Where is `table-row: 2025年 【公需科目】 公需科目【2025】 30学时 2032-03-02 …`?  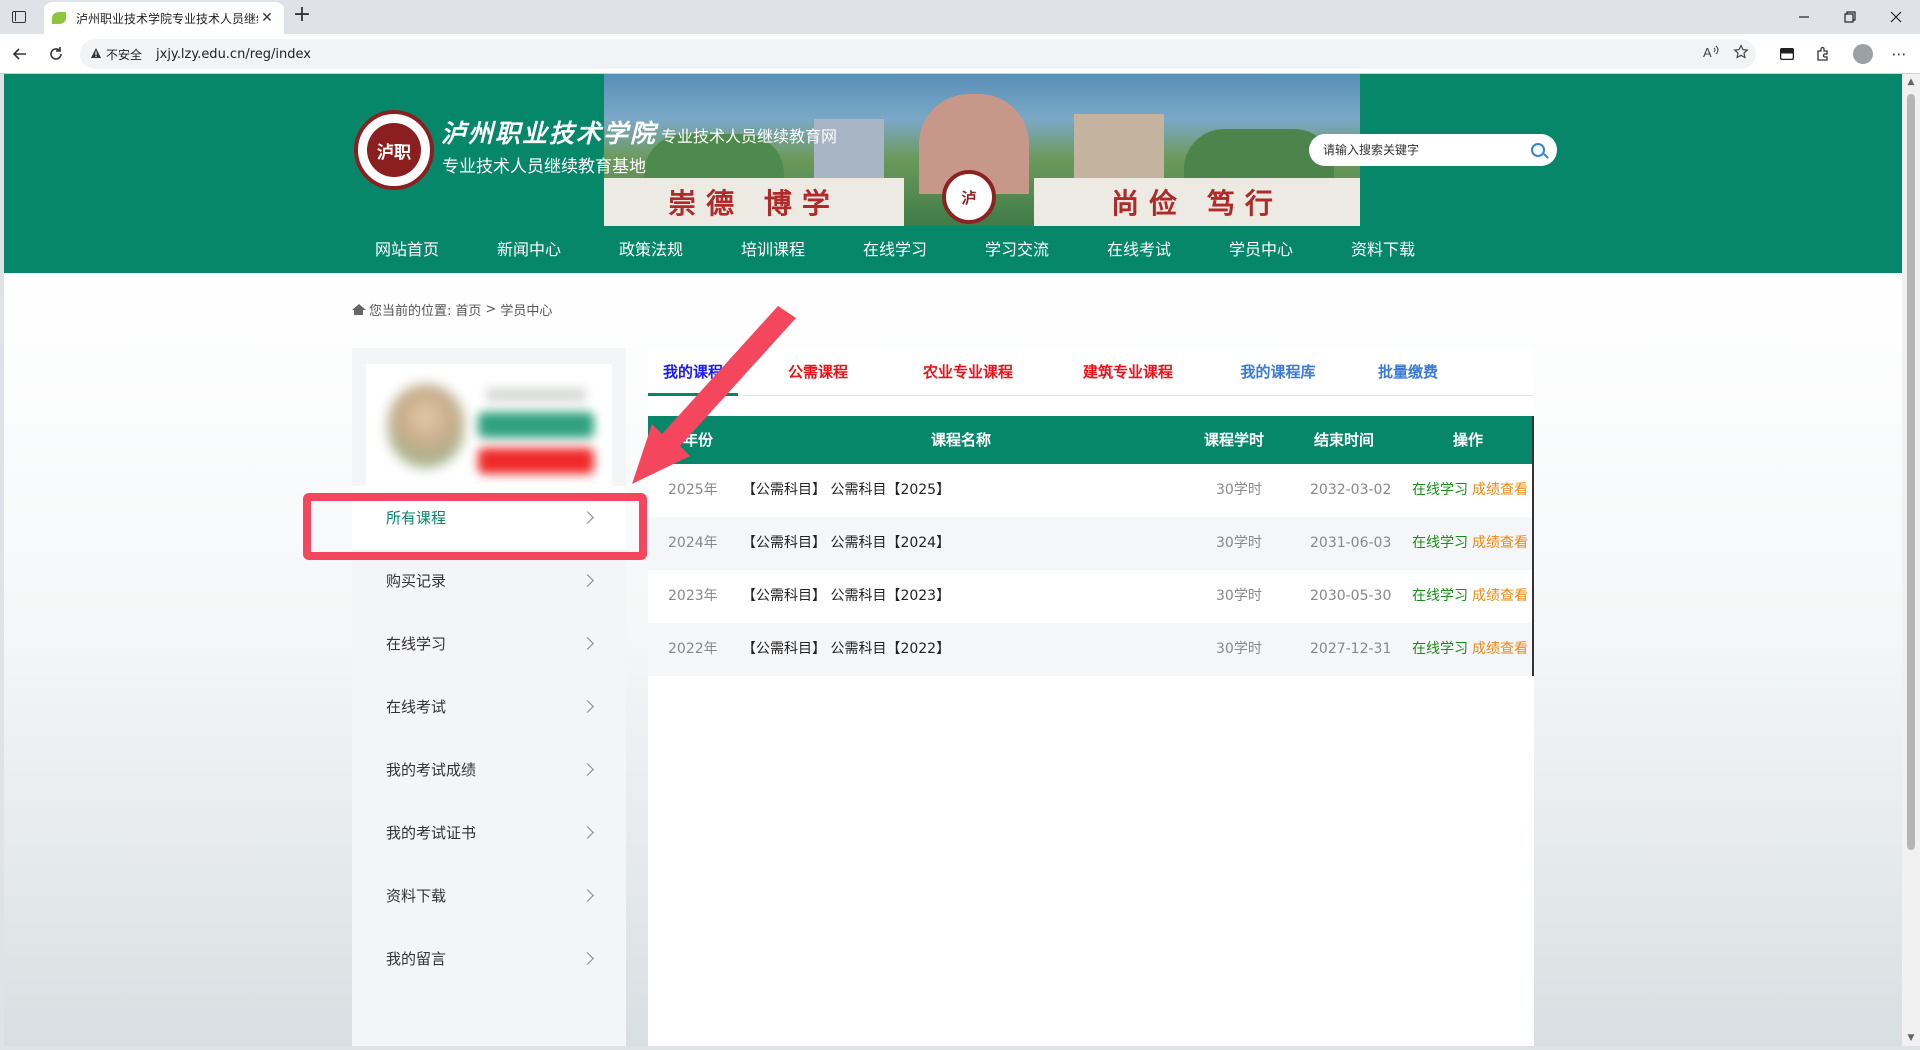 table-row: 2025年 【公需科目】 公需科目【2025】 30学时 2032-03-02 … is located at coordinates (1091, 490).